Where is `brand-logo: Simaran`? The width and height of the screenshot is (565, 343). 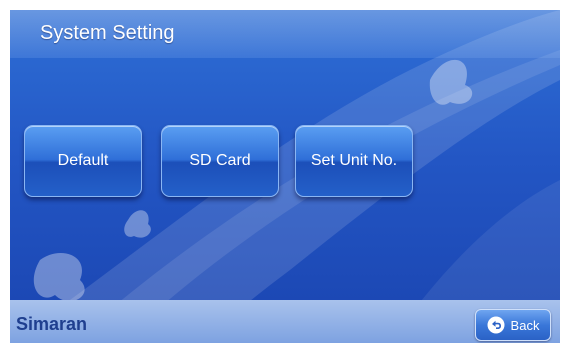 brand-logo: Simaran is located at coordinates (52, 324).